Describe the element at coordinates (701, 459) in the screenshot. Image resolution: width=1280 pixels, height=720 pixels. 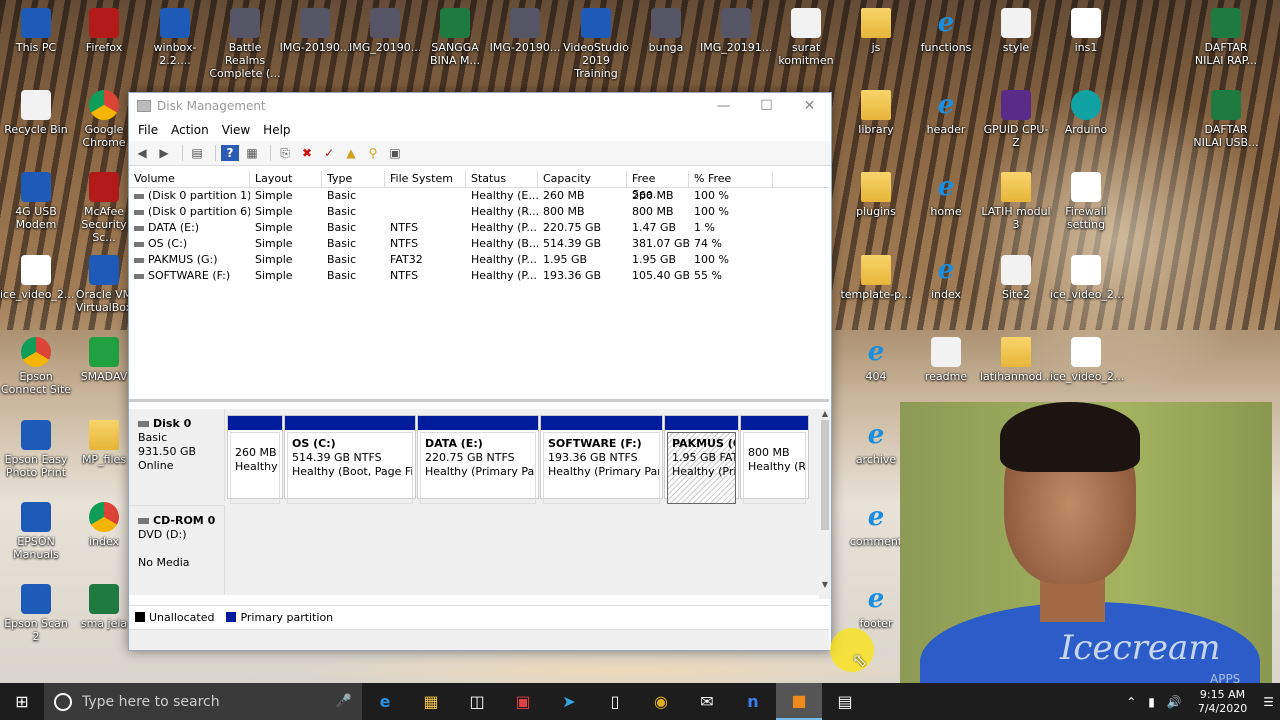
I see `partition-block: PAKMUS (G1.95 GB FAT3Healthy (Prir` at that location.